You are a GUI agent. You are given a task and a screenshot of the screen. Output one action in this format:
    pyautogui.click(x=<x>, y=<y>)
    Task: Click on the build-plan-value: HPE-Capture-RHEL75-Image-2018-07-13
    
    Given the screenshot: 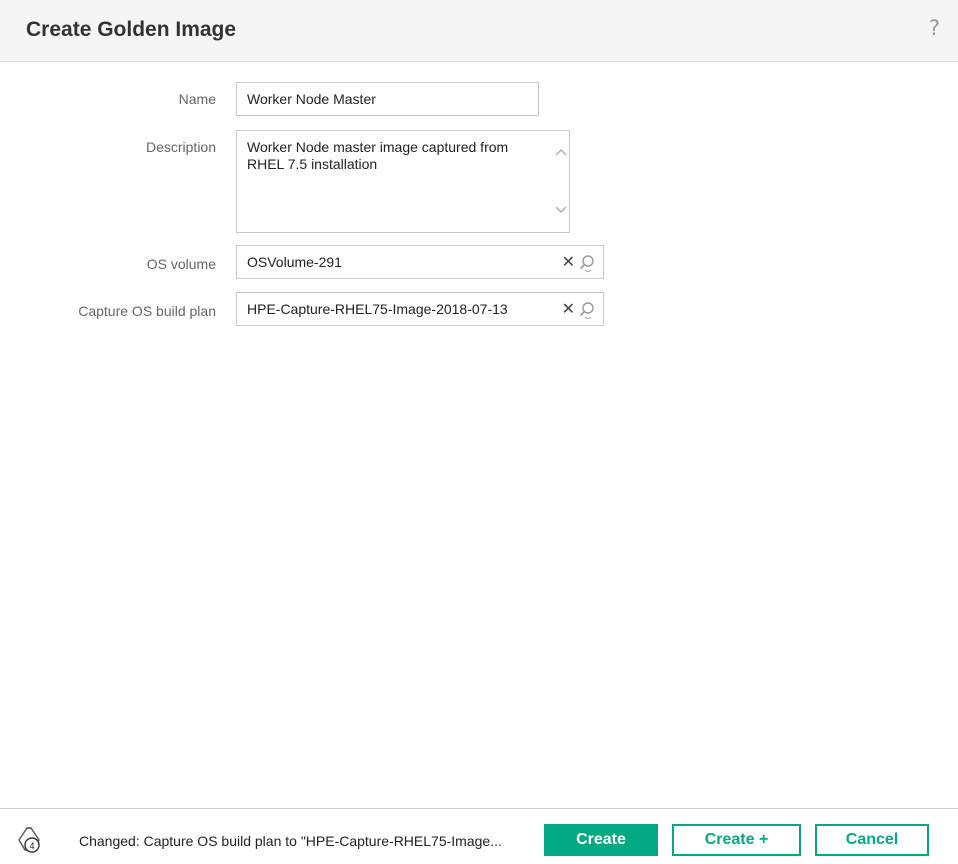 What is the action you would take?
    pyautogui.click(x=377, y=309)
    